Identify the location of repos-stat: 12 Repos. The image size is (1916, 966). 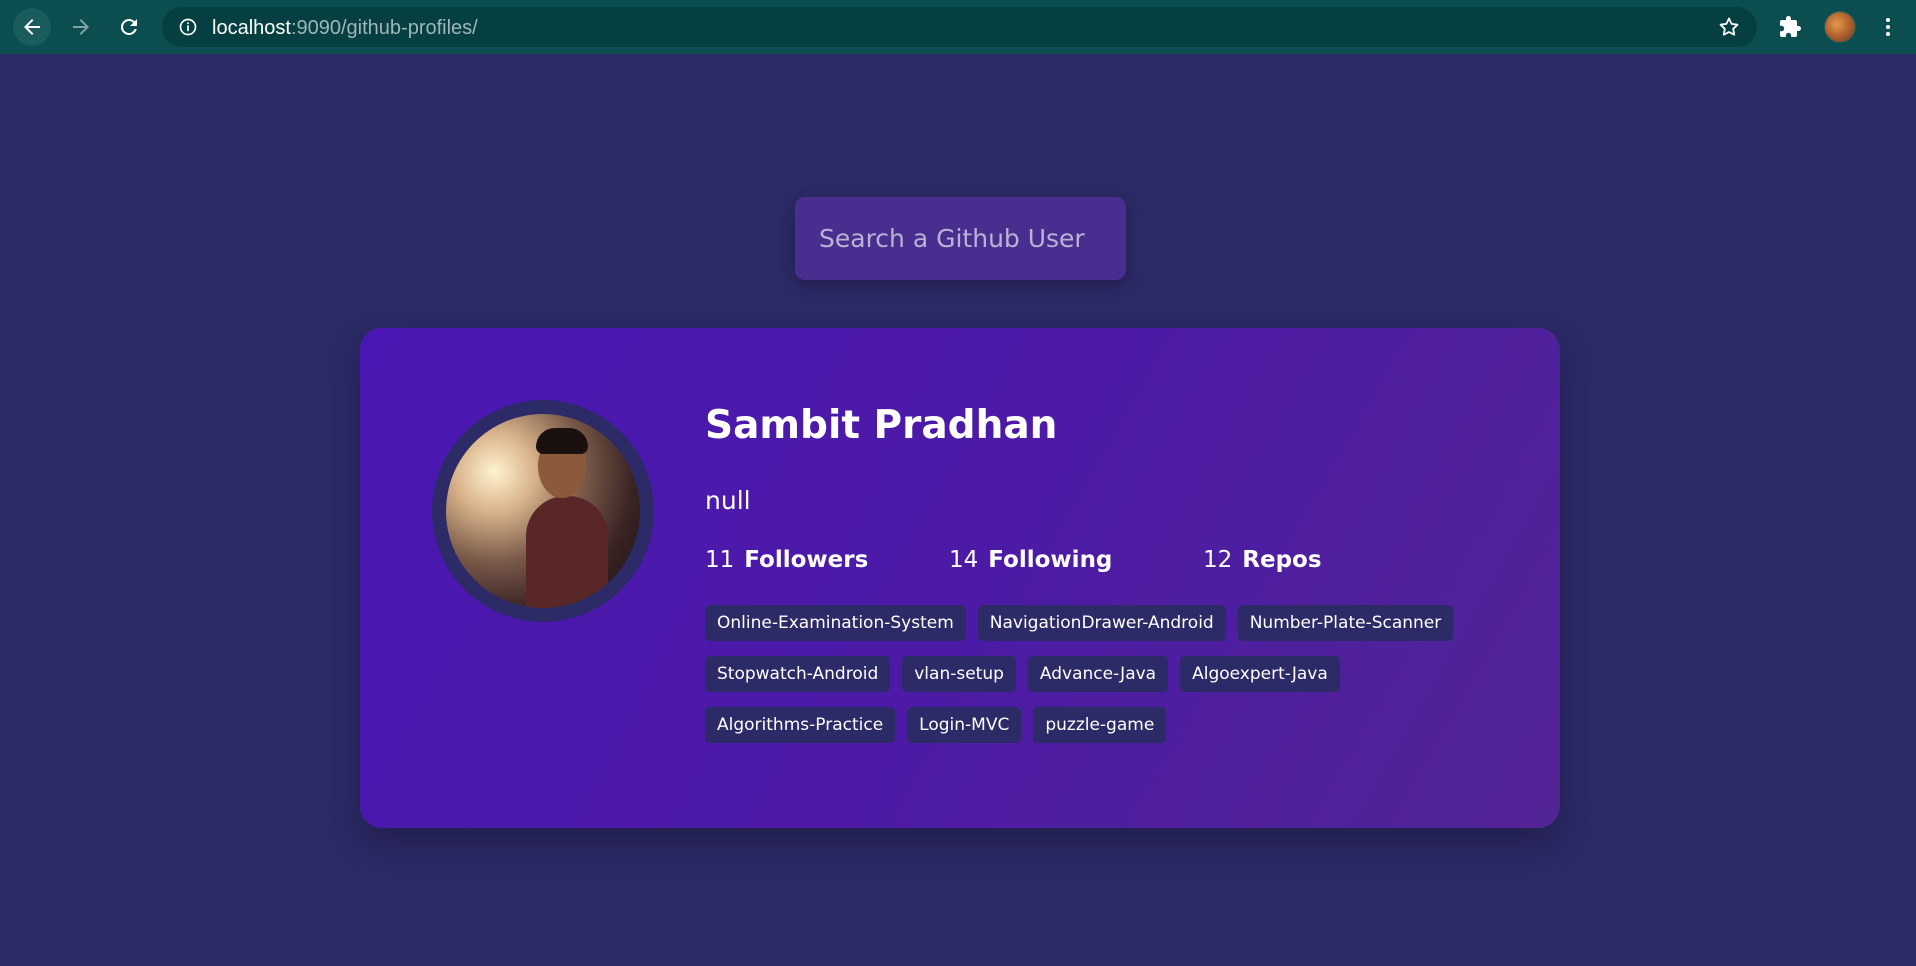
(1262, 560).